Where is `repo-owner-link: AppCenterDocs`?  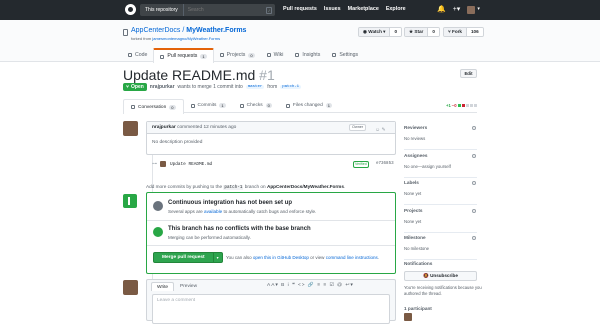 repo-owner-link: AppCenterDocs is located at coordinates (155, 30).